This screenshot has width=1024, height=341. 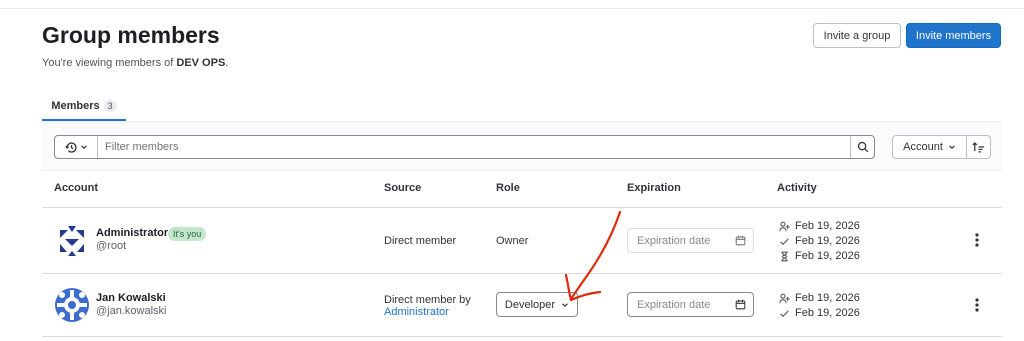 I want to click on role-dropdown: Developer, so click(x=537, y=304).